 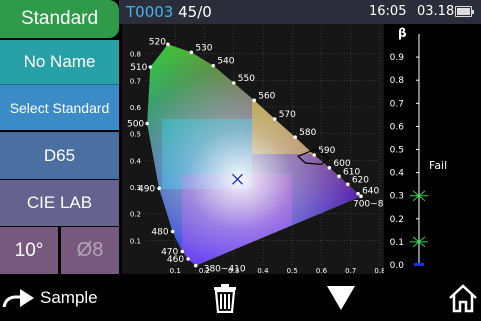 I want to click on sample-id: T0003 45/0, so click(x=169, y=12).